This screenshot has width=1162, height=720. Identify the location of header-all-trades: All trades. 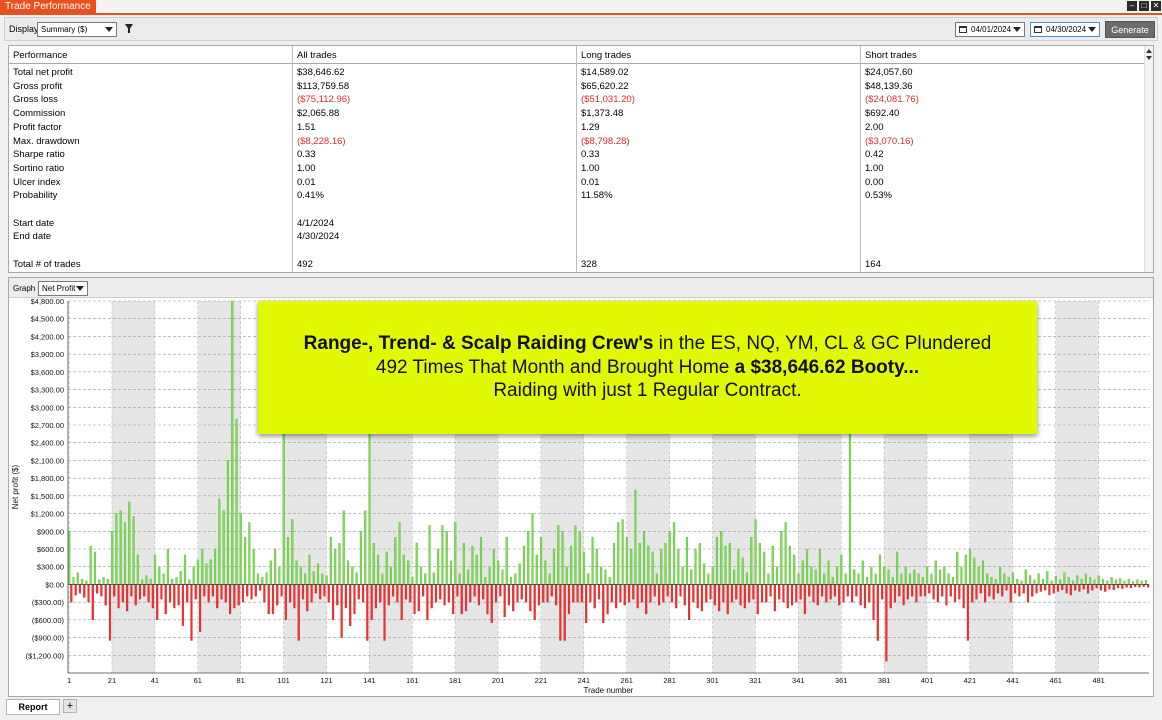
(317, 55).